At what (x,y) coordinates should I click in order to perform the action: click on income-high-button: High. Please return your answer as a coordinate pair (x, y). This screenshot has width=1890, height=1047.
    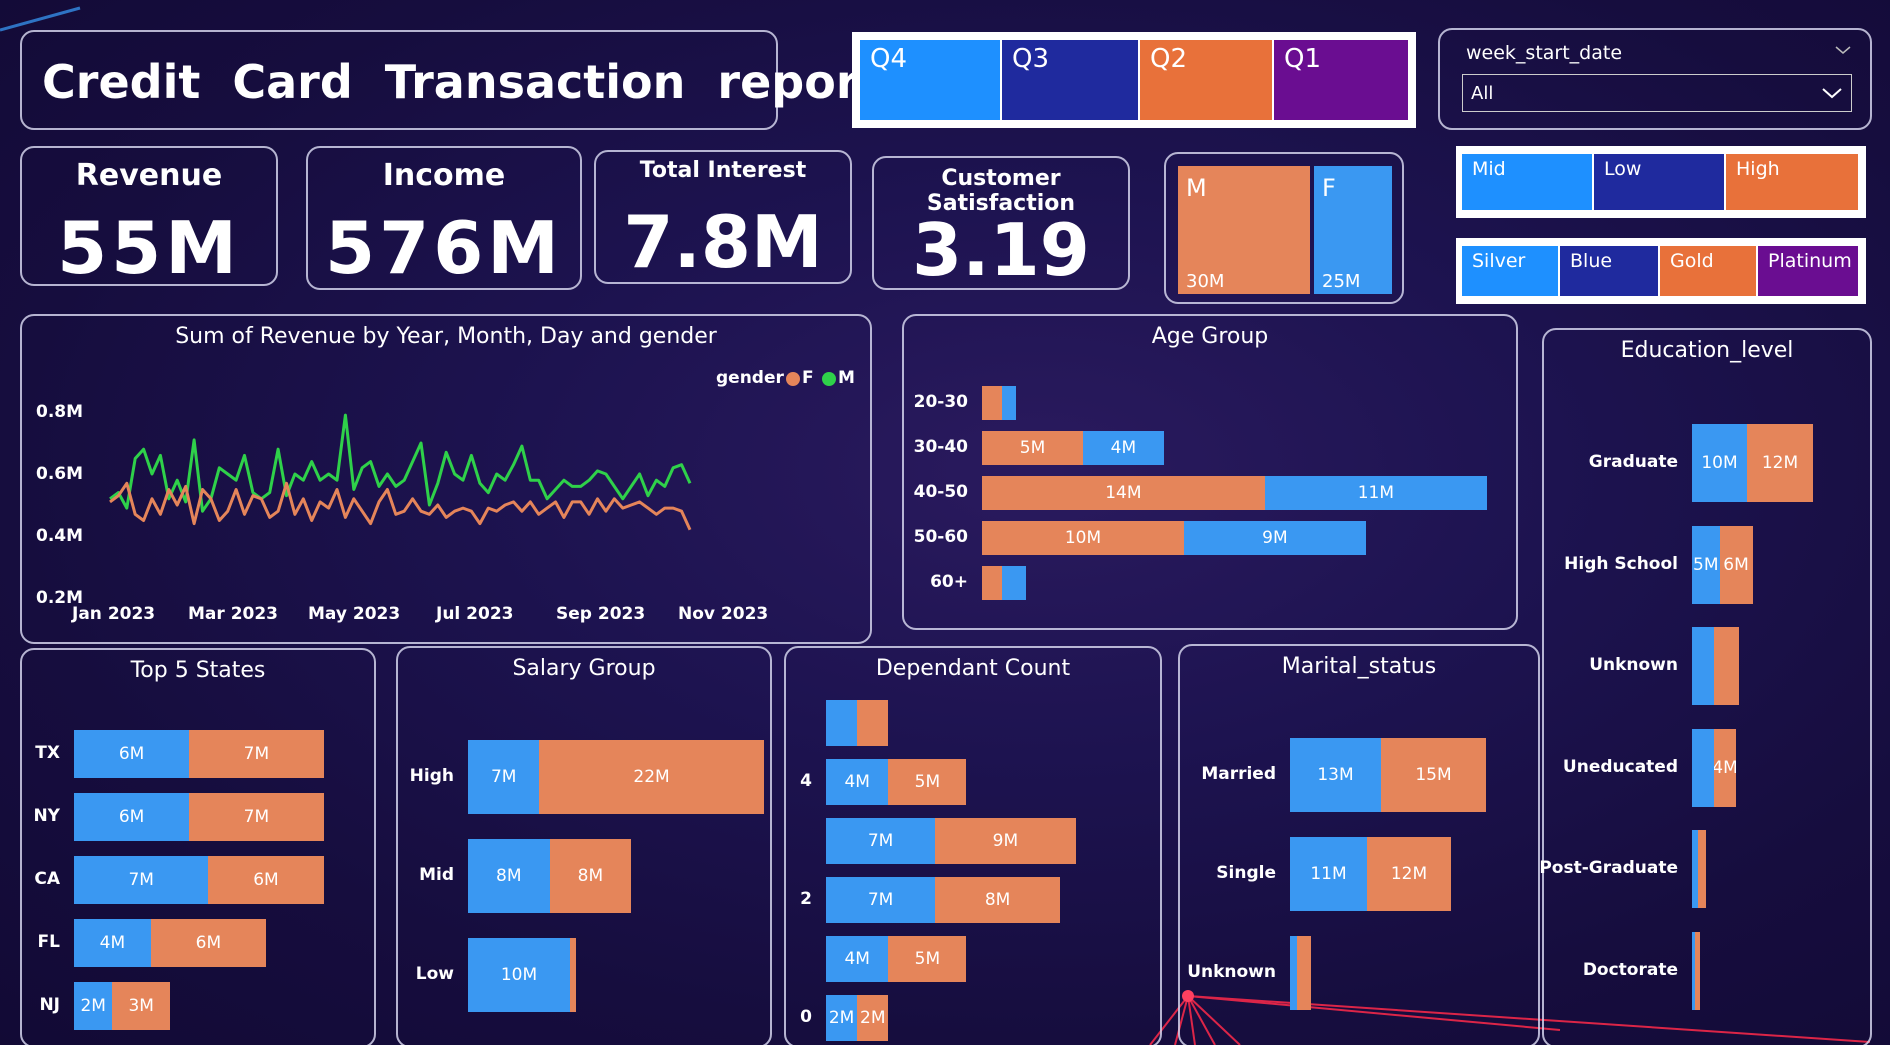
    Looking at the image, I should click on (1792, 182).